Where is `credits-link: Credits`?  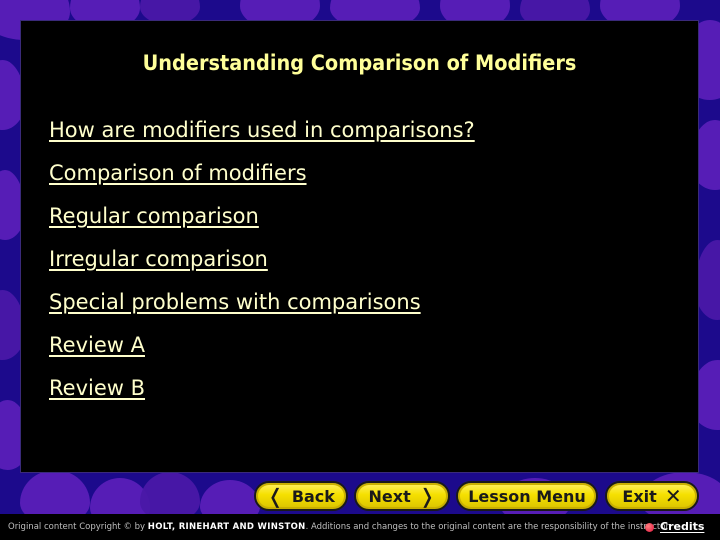 credits-link: Credits is located at coordinates (674, 527).